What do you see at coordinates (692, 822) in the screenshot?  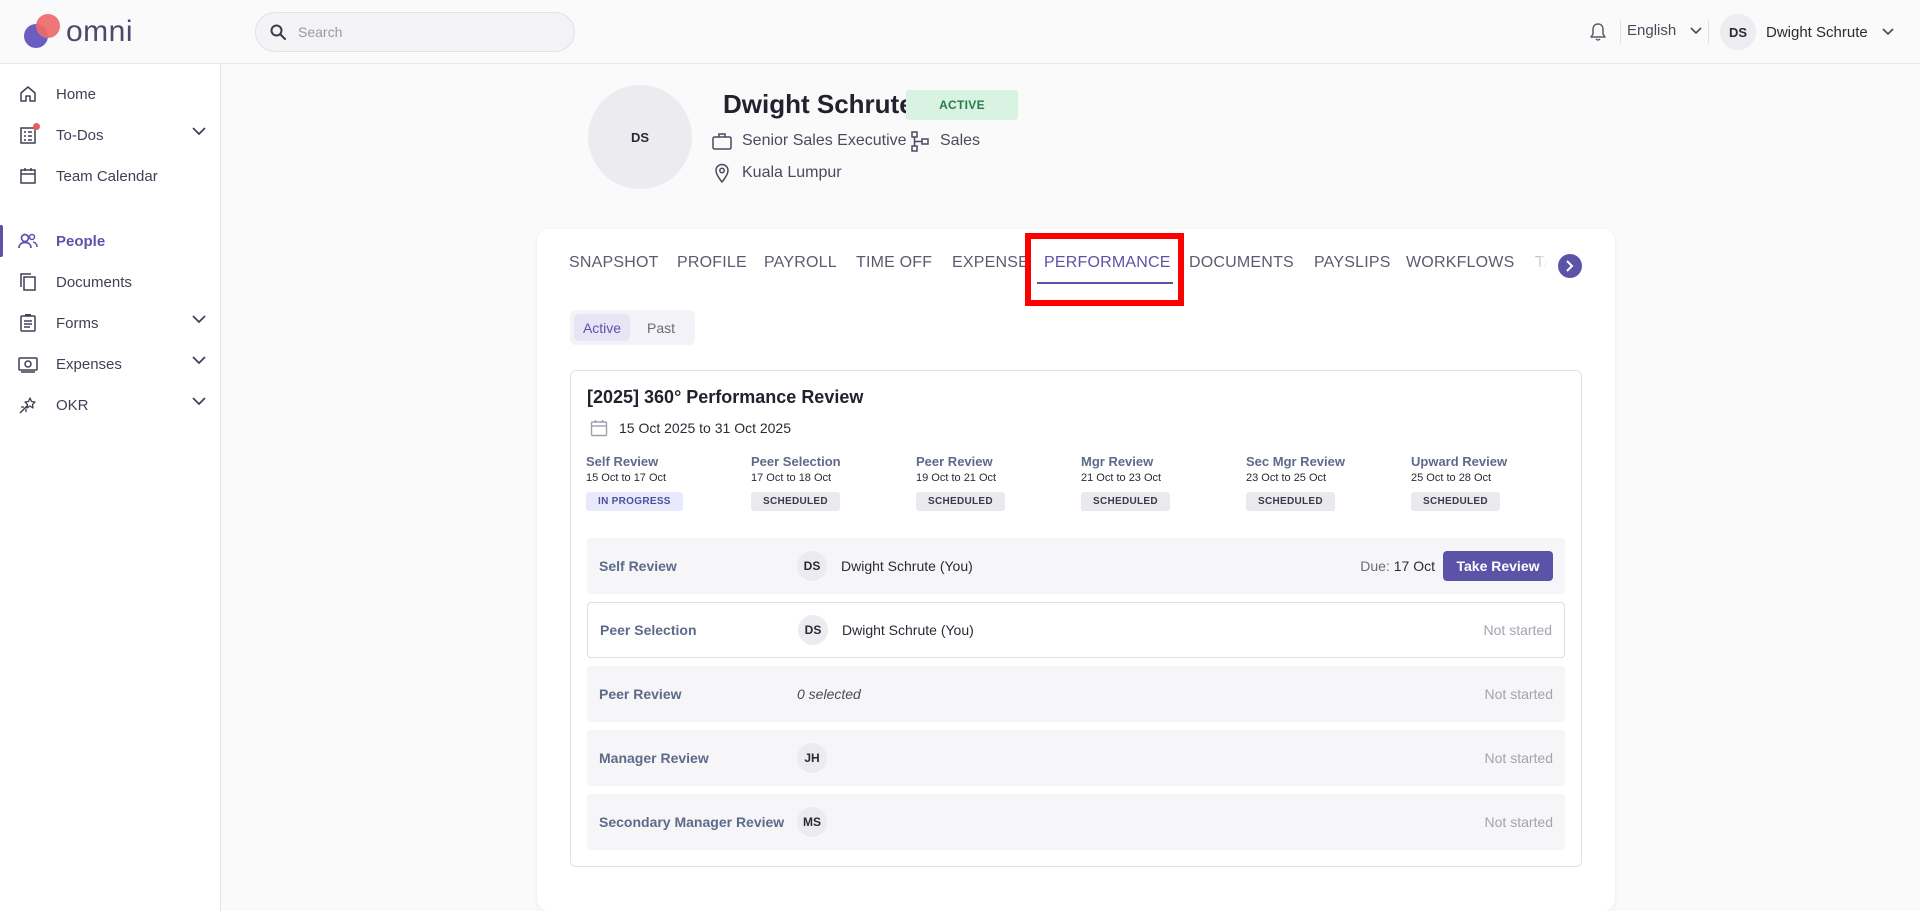 I see `row-label: Secondary Manager Review` at bounding box center [692, 822].